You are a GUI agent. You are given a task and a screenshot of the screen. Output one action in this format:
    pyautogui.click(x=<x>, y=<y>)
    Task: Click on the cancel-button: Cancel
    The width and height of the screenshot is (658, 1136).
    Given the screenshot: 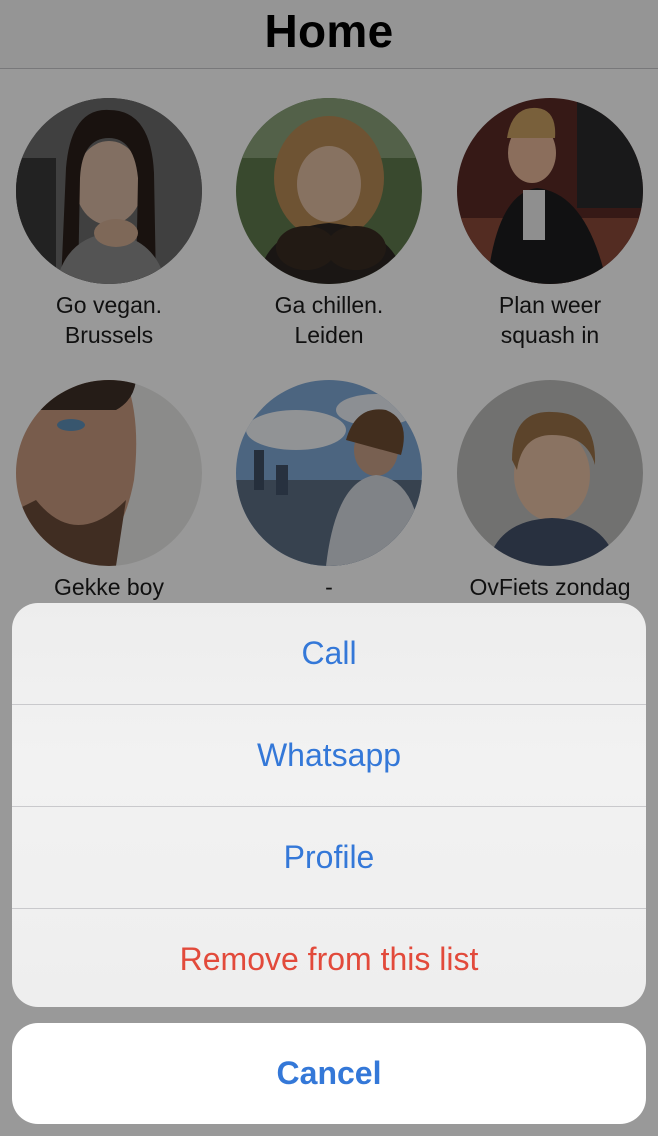 What is the action you would take?
    pyautogui.click(x=329, y=1073)
    